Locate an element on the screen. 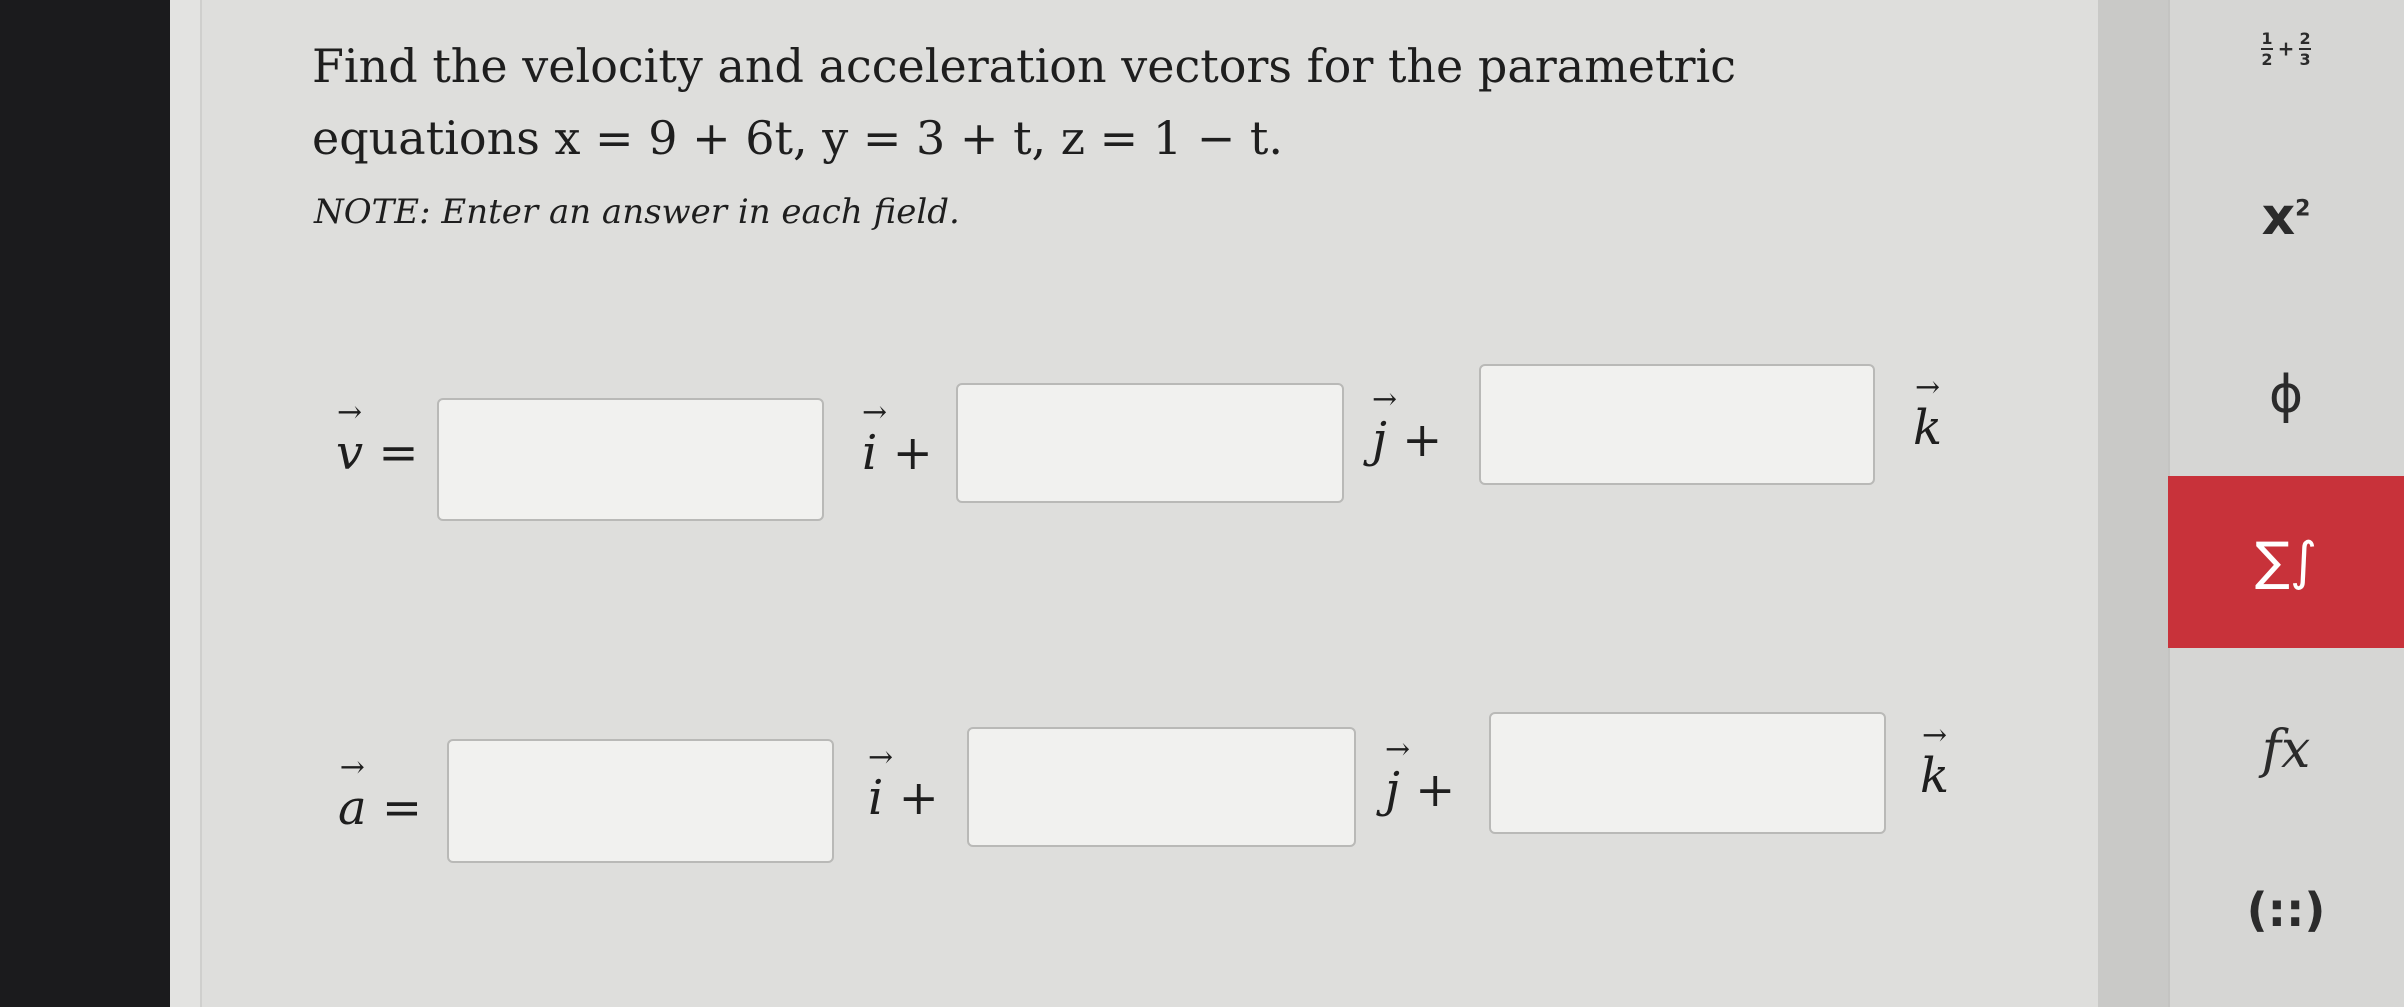  exponent-icon: x2 is located at coordinates (2286, 217).